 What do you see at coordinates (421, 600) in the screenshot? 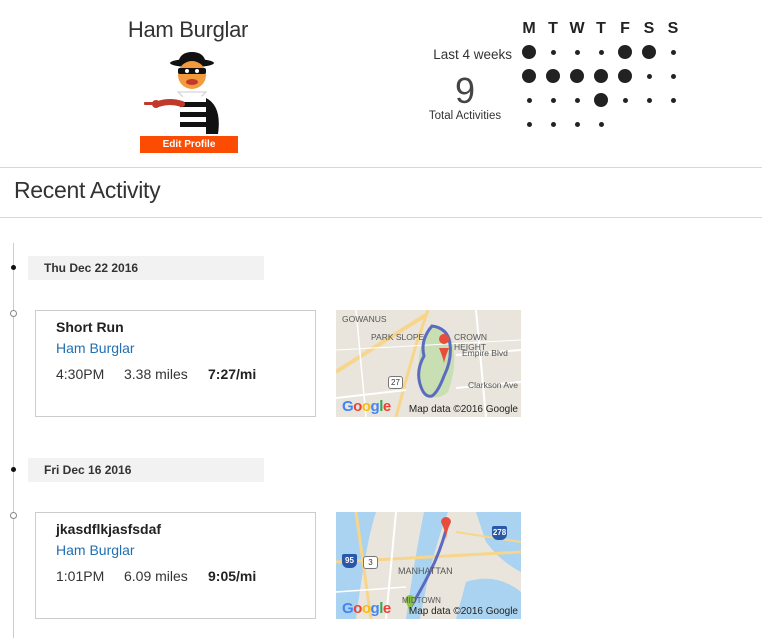
I see `map-label: MIDTOWN` at bounding box center [421, 600].